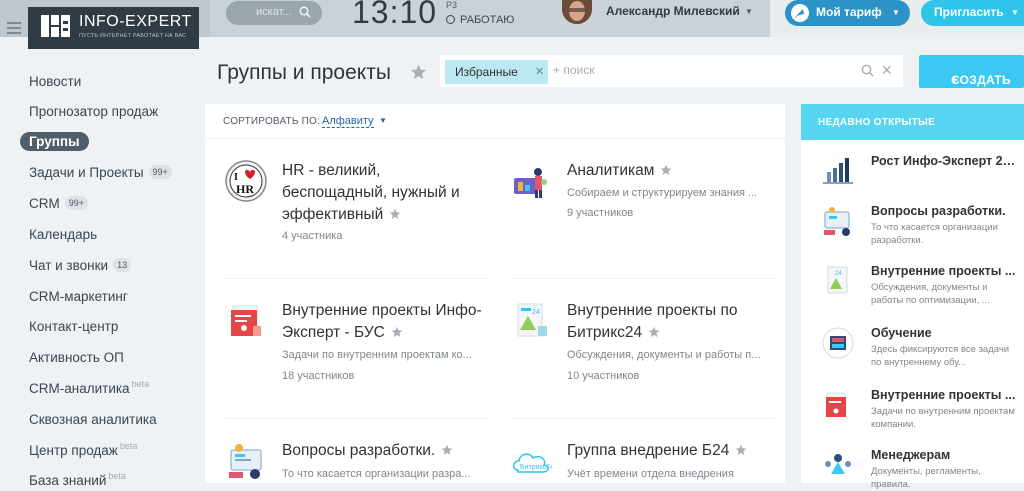 This screenshot has width=1024, height=491. I want to click on close-icon: ✕, so click(539, 71).